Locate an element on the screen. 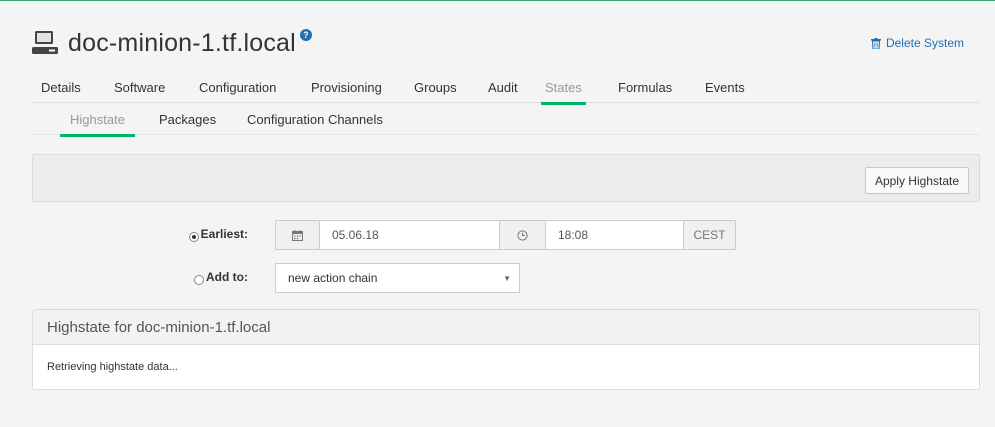 This screenshot has width=995, height=427. action-chain-value: new action chain is located at coordinates (333, 278).